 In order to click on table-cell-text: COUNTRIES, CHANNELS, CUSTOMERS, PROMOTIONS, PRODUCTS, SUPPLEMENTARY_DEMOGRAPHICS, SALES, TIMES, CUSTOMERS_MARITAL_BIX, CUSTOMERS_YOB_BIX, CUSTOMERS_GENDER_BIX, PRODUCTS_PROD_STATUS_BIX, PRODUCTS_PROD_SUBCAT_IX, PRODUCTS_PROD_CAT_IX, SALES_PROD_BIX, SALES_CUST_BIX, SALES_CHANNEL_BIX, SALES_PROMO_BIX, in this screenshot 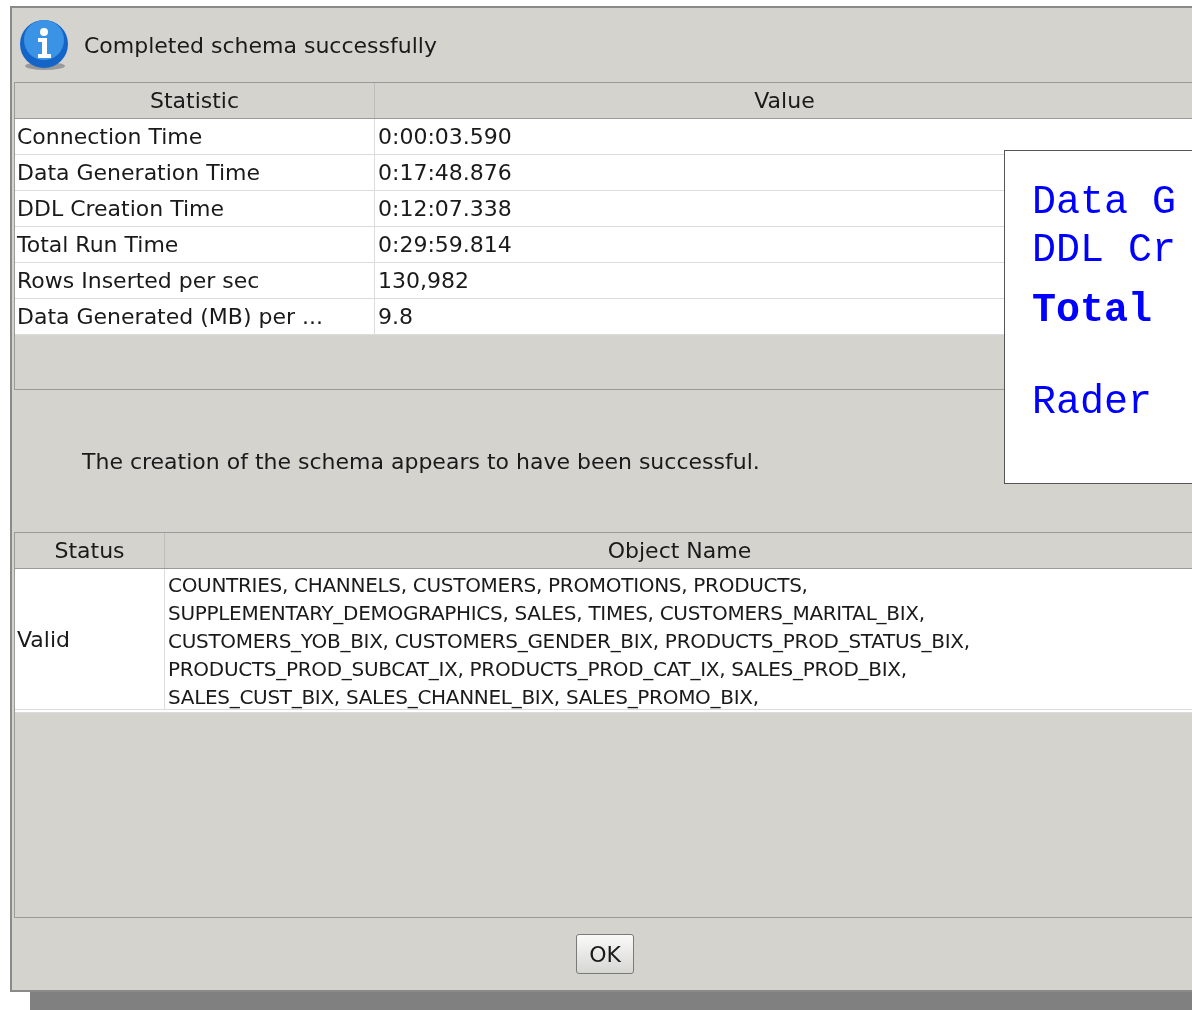, I will do `click(569, 640)`.